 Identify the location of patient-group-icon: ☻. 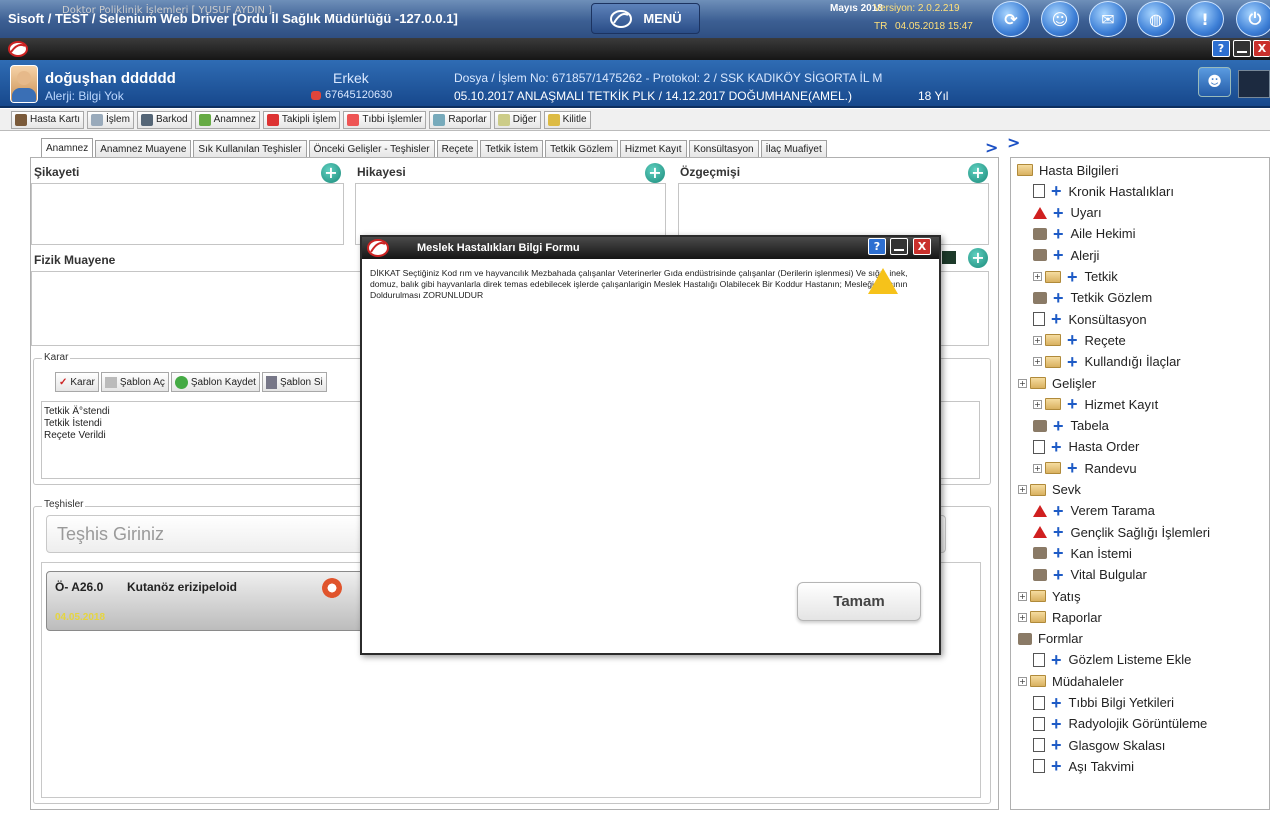
(1214, 82).